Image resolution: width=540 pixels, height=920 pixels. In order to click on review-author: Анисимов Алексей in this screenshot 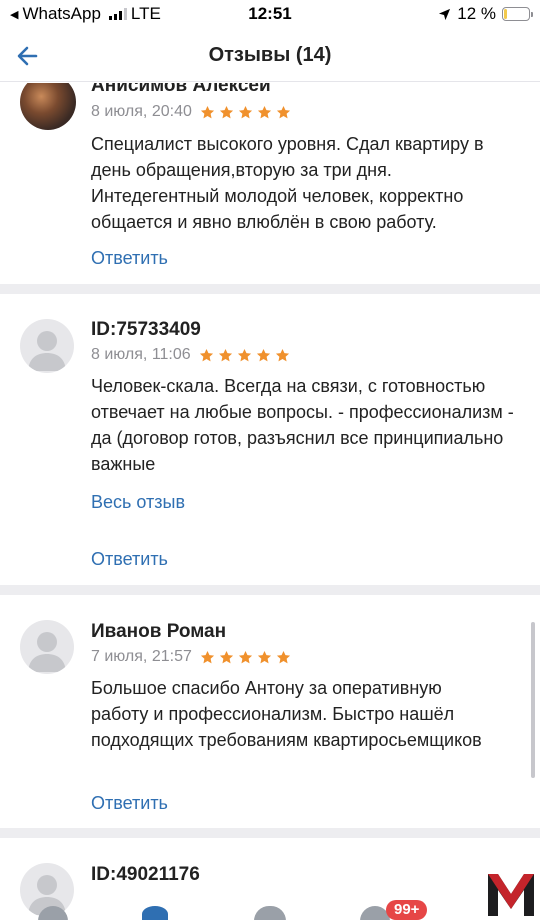, I will do `click(181, 89)`.